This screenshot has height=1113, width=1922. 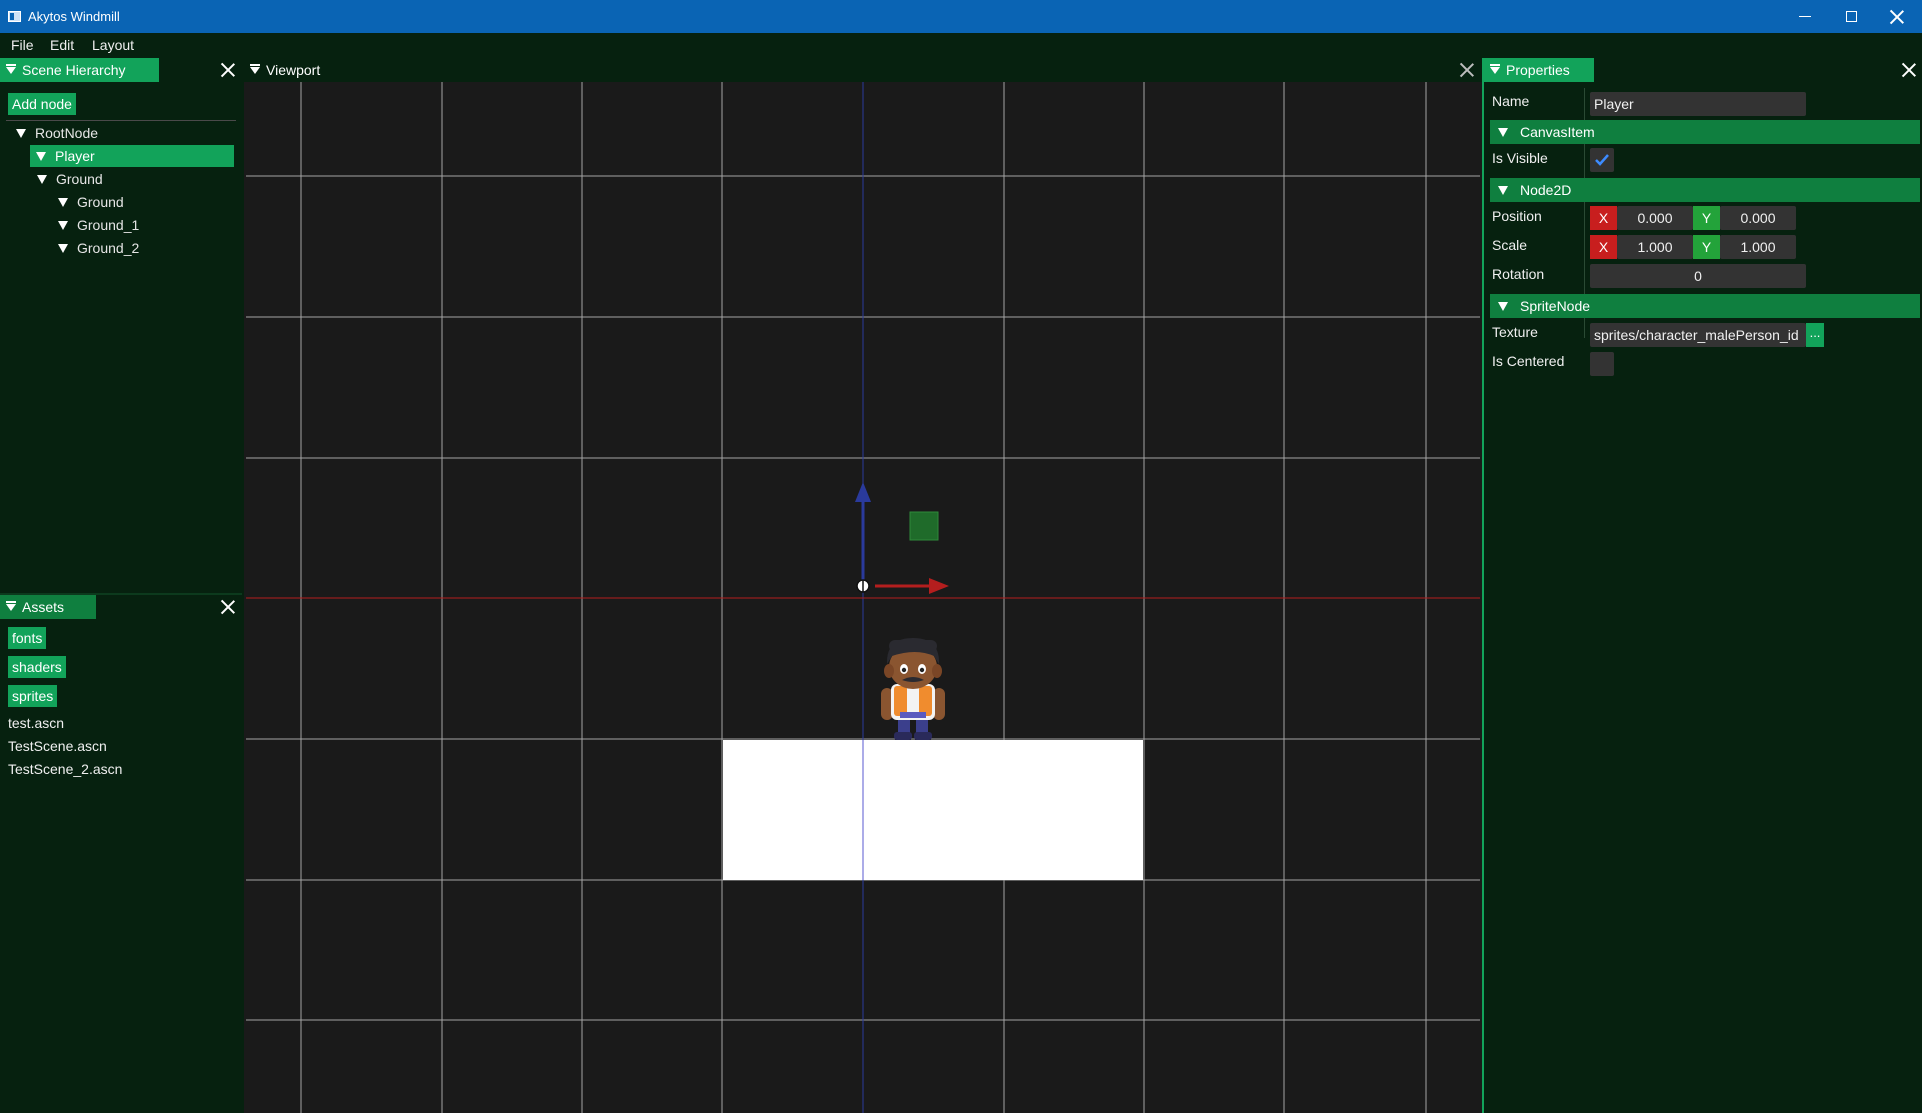 I want to click on name-field: Player, so click(x=1698, y=104).